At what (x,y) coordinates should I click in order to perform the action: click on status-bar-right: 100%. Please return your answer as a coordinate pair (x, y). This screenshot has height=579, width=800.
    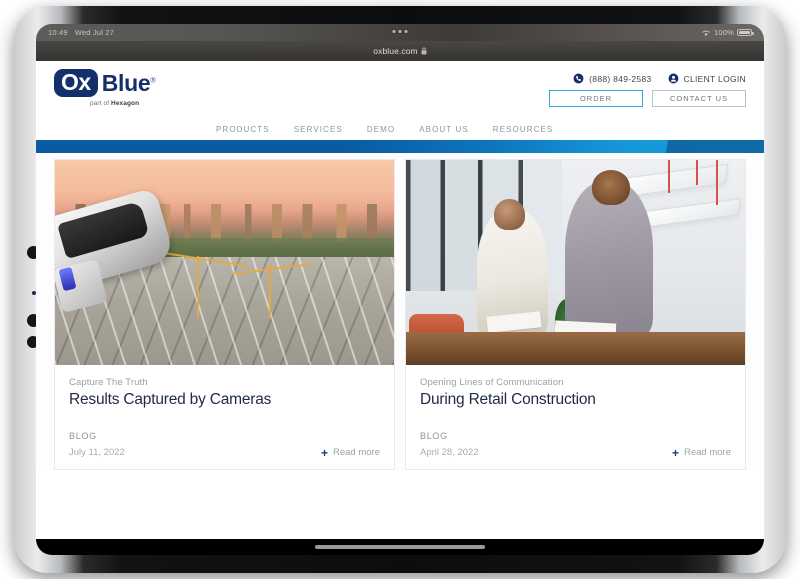
    Looking at the image, I should click on (727, 32).